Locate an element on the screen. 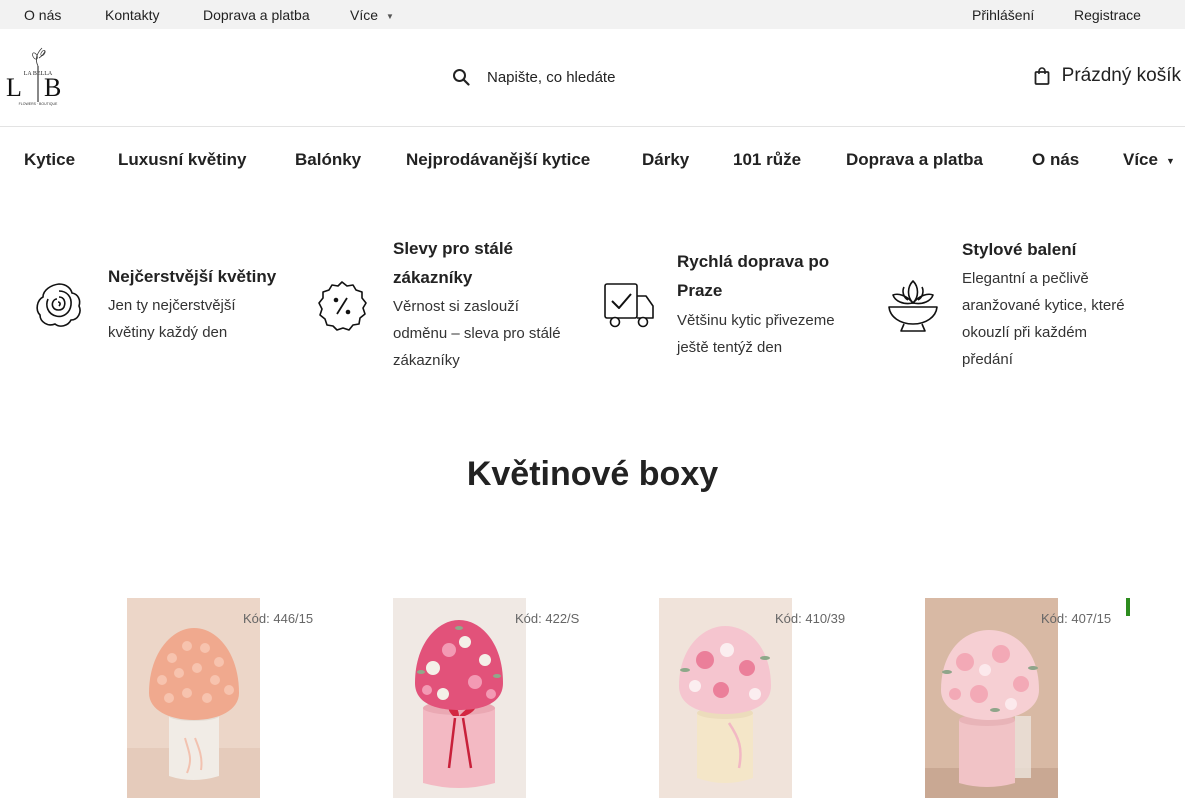 This screenshot has height=800, width=1200. section-title: Květinové boxy is located at coordinates (592, 474).